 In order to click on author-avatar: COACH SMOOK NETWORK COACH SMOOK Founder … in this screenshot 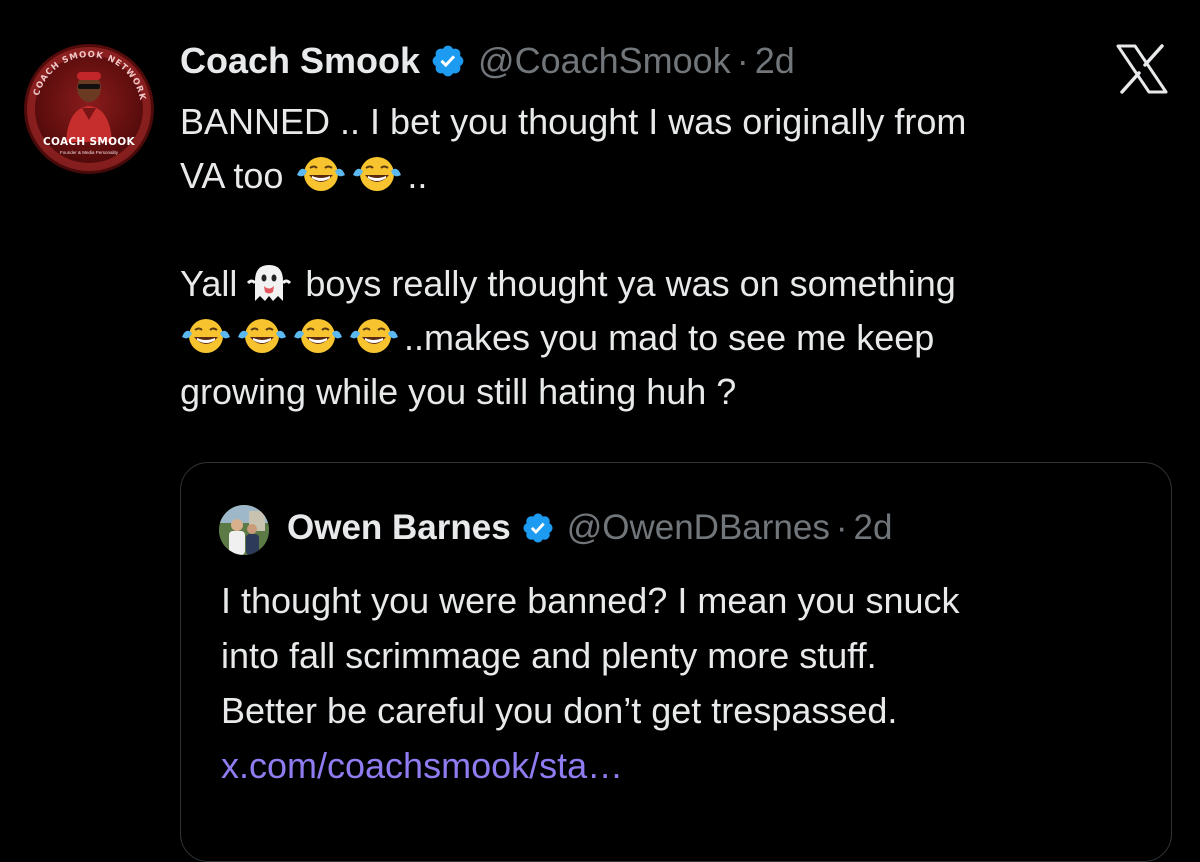, I will do `click(89, 109)`.